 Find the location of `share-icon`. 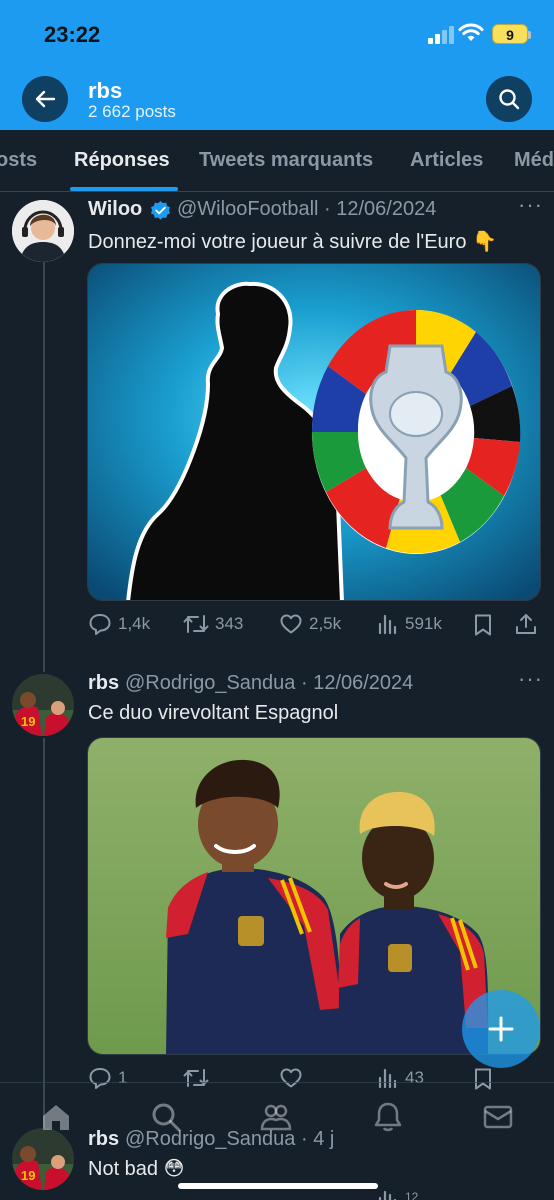

share-icon is located at coordinates (526, 624).